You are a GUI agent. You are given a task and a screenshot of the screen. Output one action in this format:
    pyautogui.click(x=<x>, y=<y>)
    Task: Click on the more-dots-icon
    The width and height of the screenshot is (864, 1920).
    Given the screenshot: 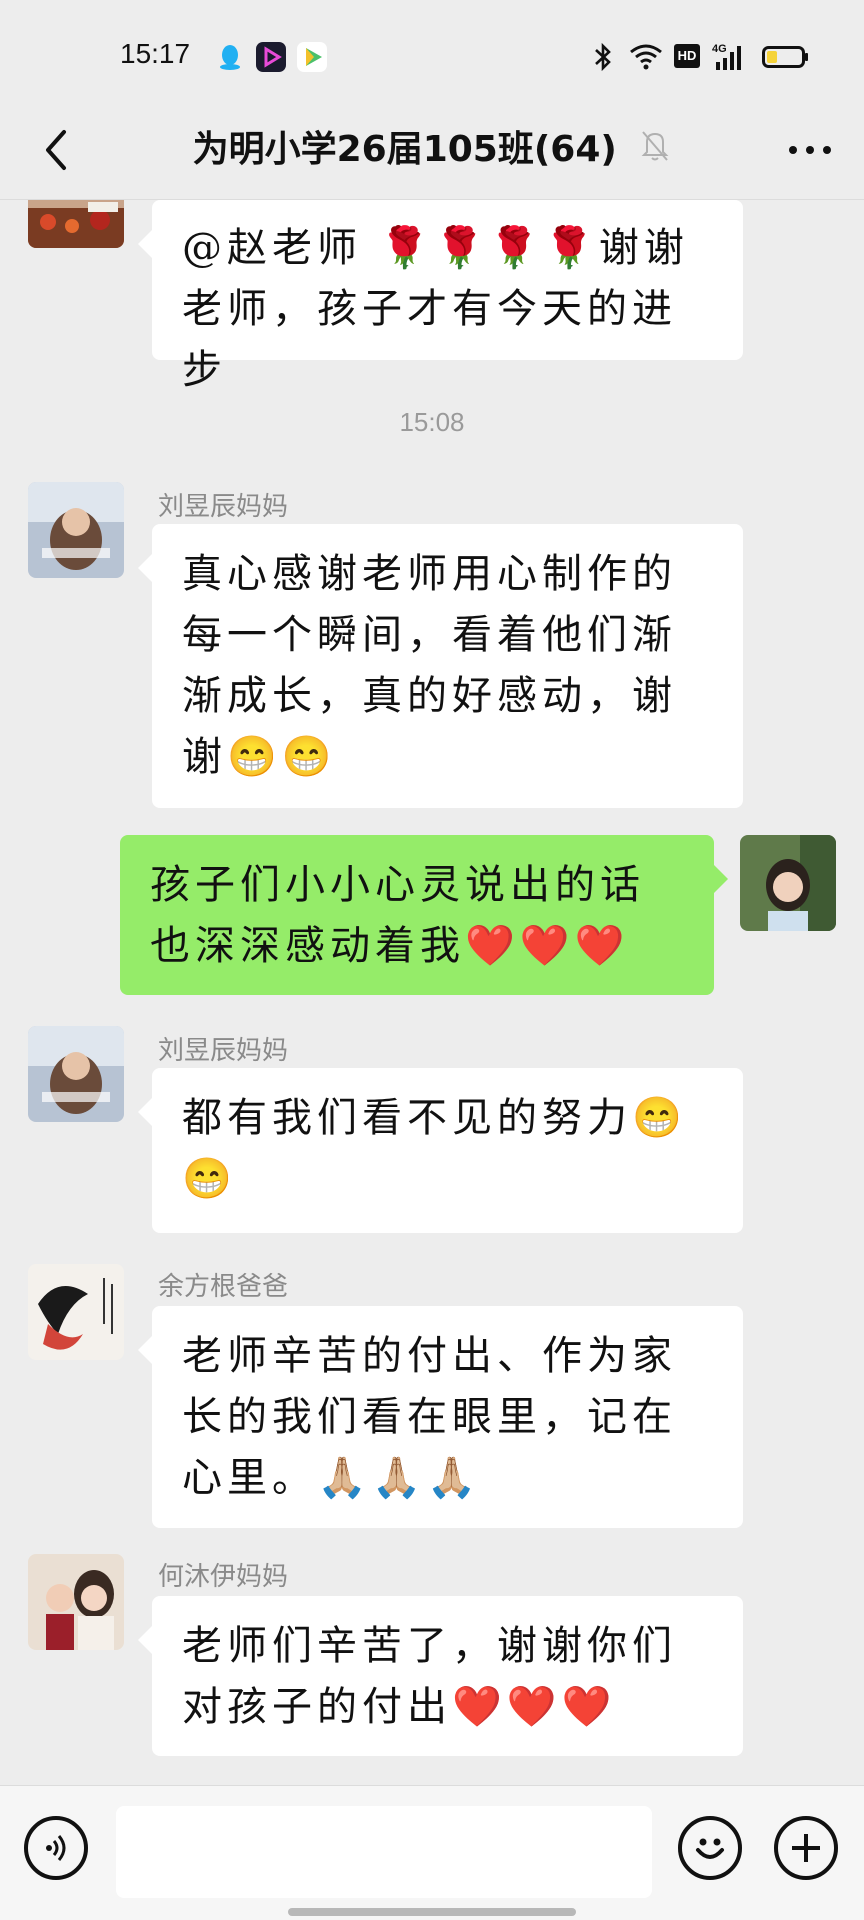 What is the action you would take?
    pyautogui.click(x=810, y=150)
    